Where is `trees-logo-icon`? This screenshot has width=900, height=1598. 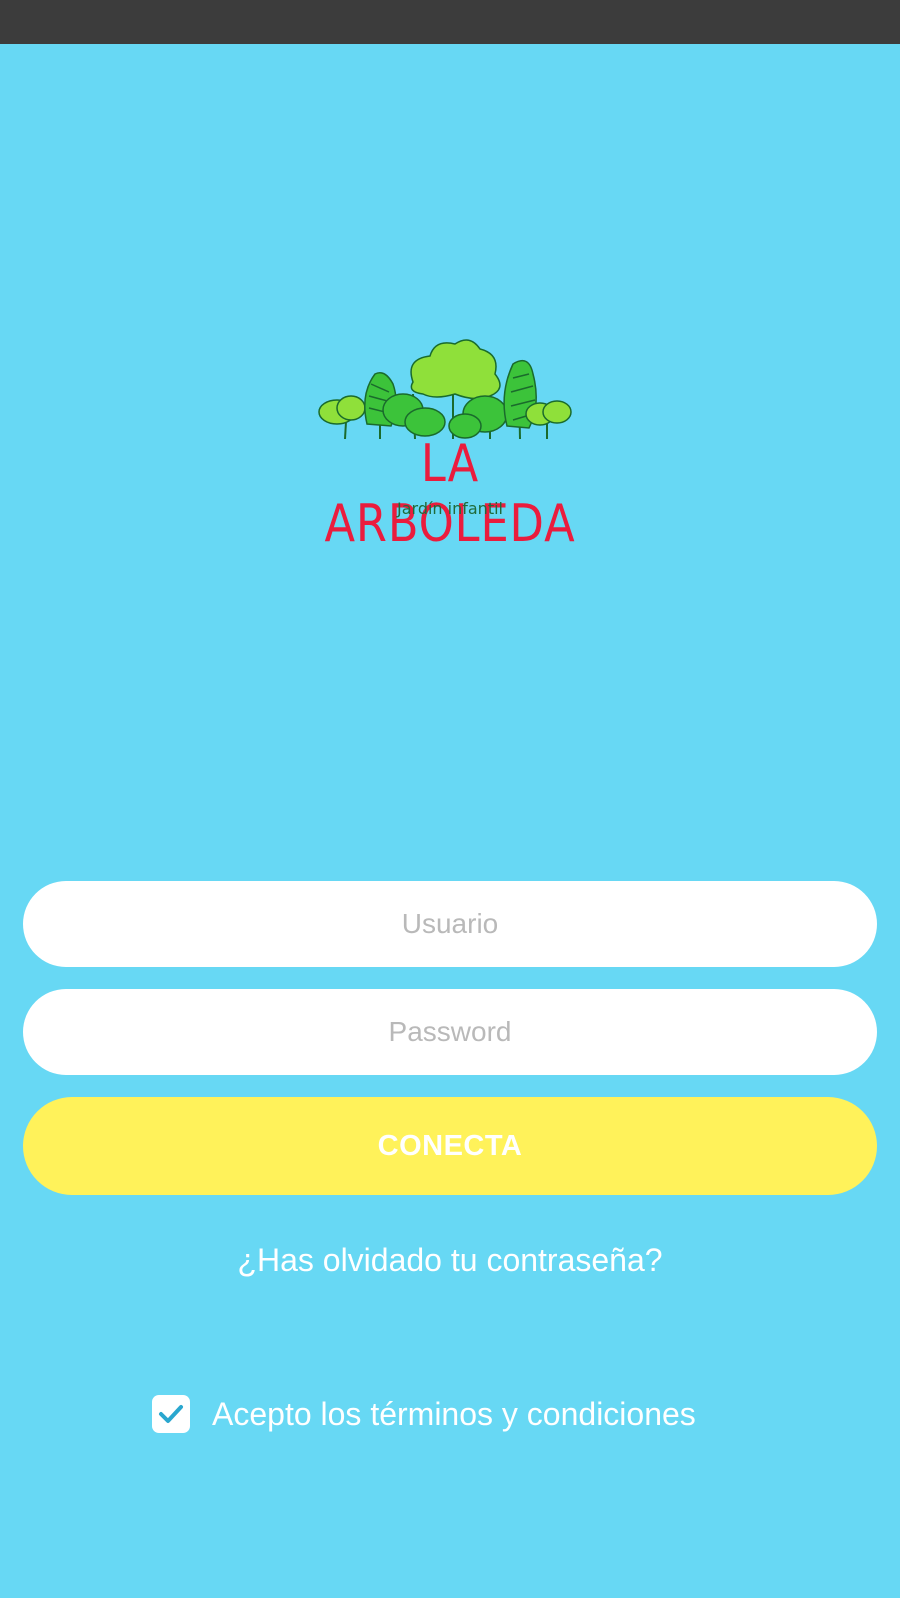
trees-logo-icon is located at coordinates (445, 389).